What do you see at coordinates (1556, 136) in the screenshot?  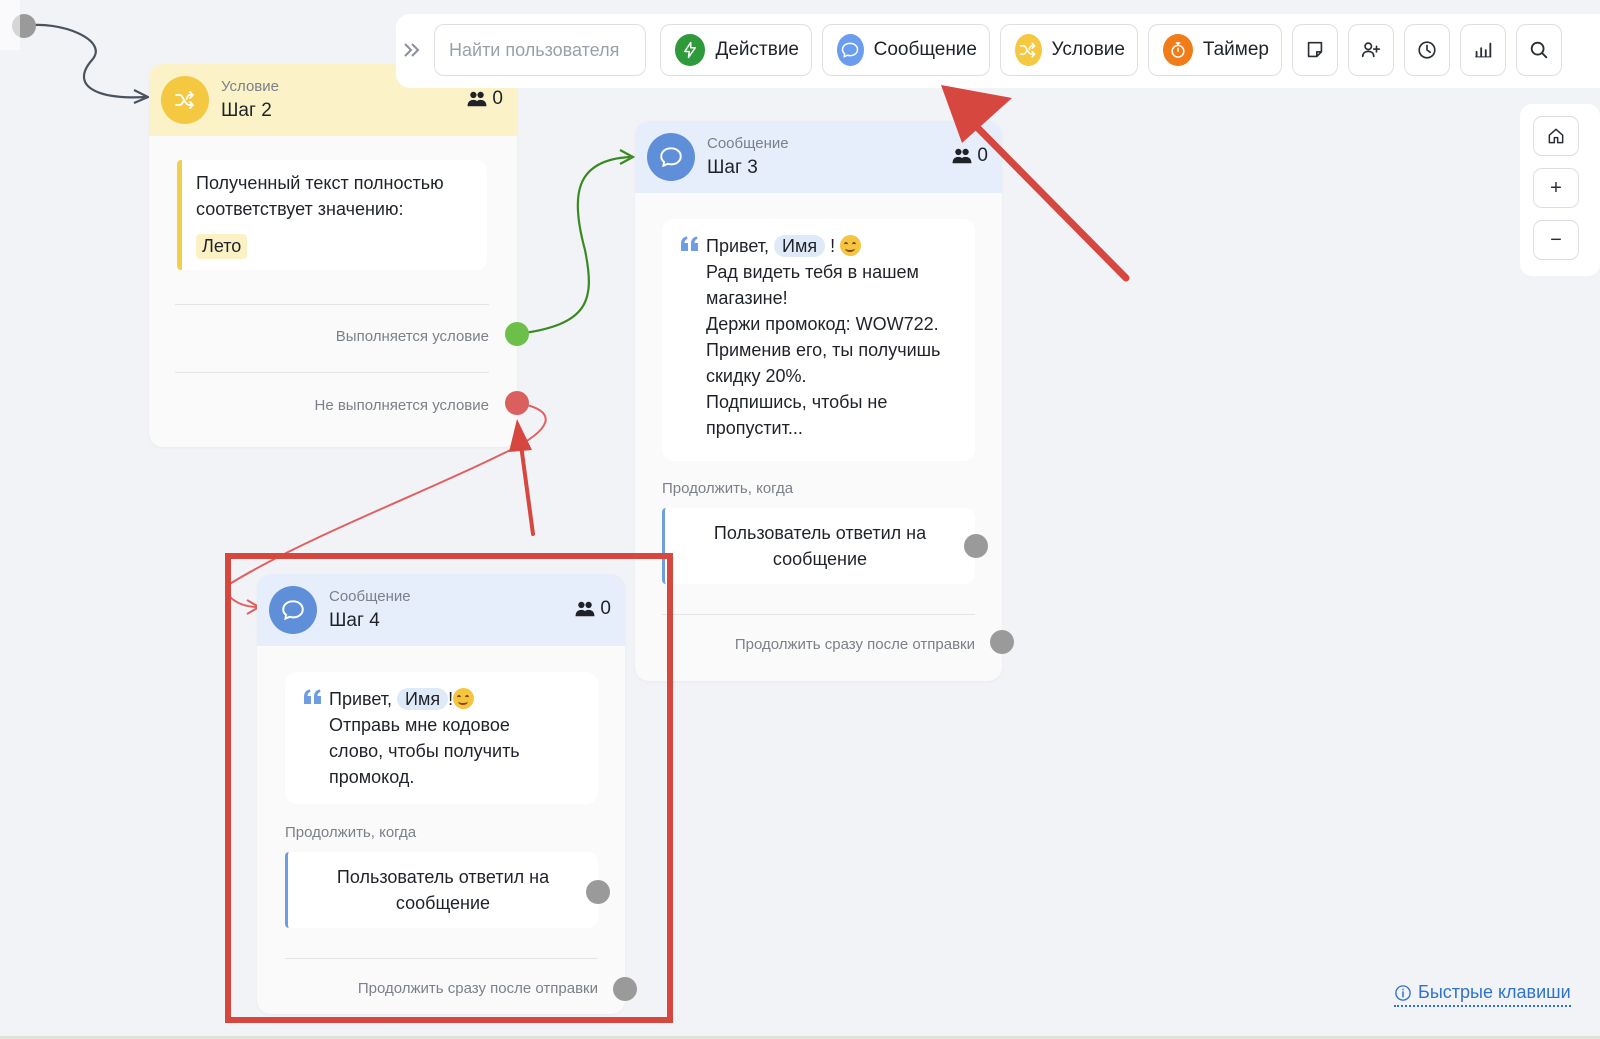 I see `home-view-button` at bounding box center [1556, 136].